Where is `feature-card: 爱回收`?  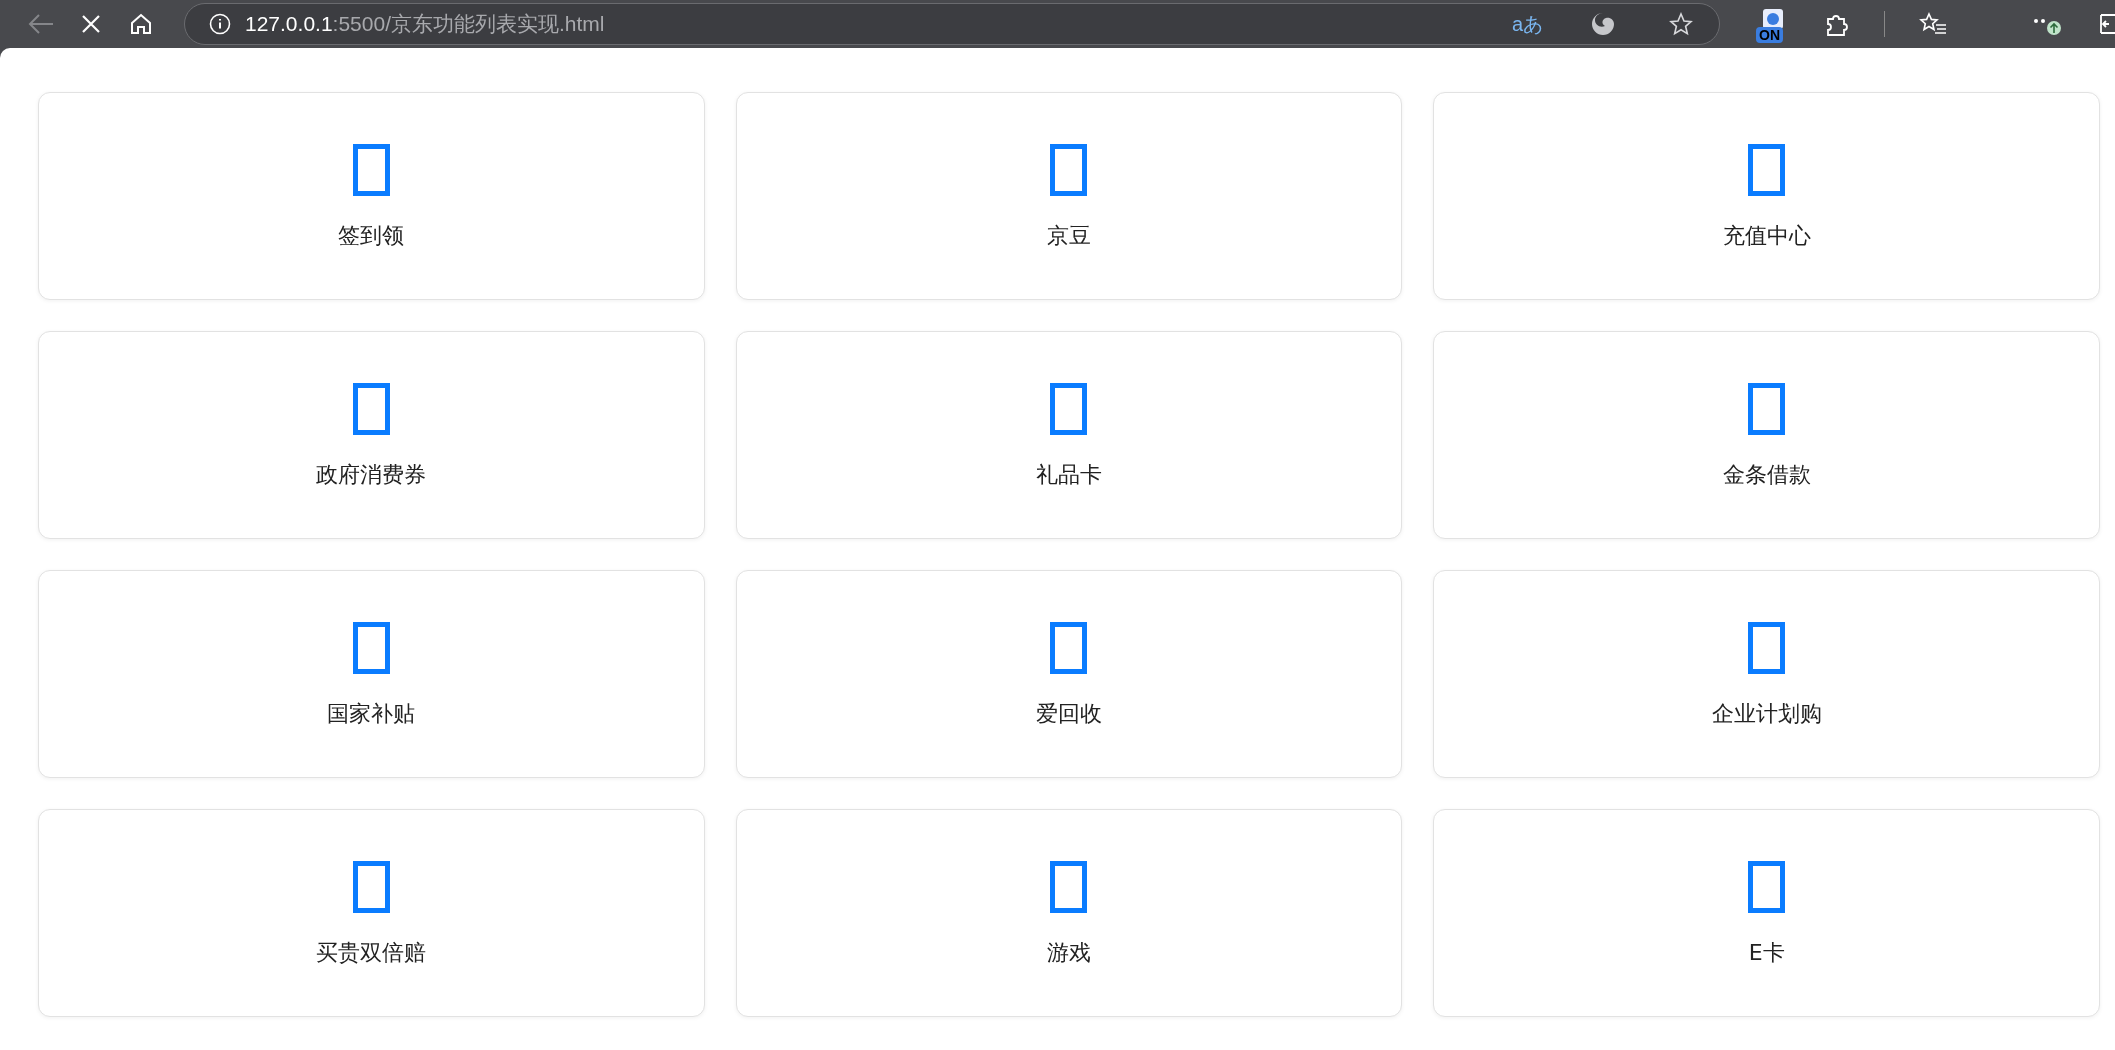 feature-card: 爱回收 is located at coordinates (1069, 674).